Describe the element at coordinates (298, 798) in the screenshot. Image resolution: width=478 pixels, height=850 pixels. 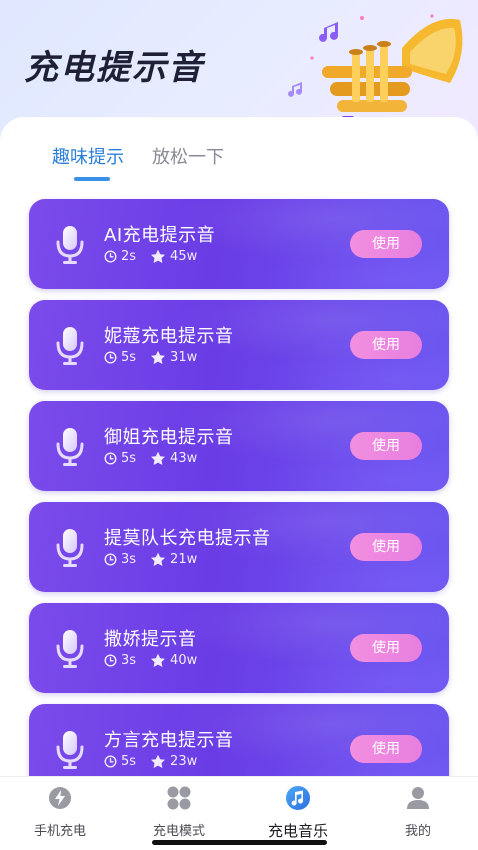
I see `music-note-icon` at that location.